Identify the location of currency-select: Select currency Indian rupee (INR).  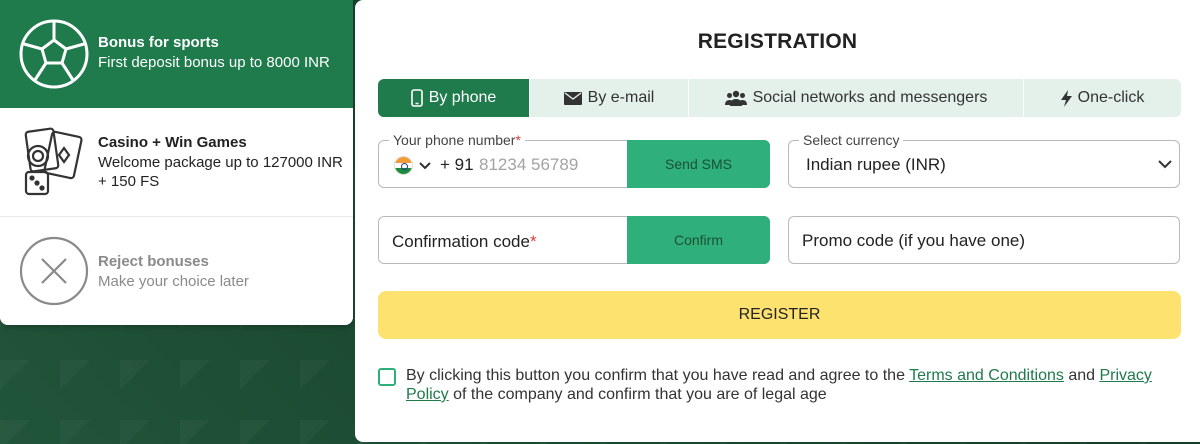
(984, 160).